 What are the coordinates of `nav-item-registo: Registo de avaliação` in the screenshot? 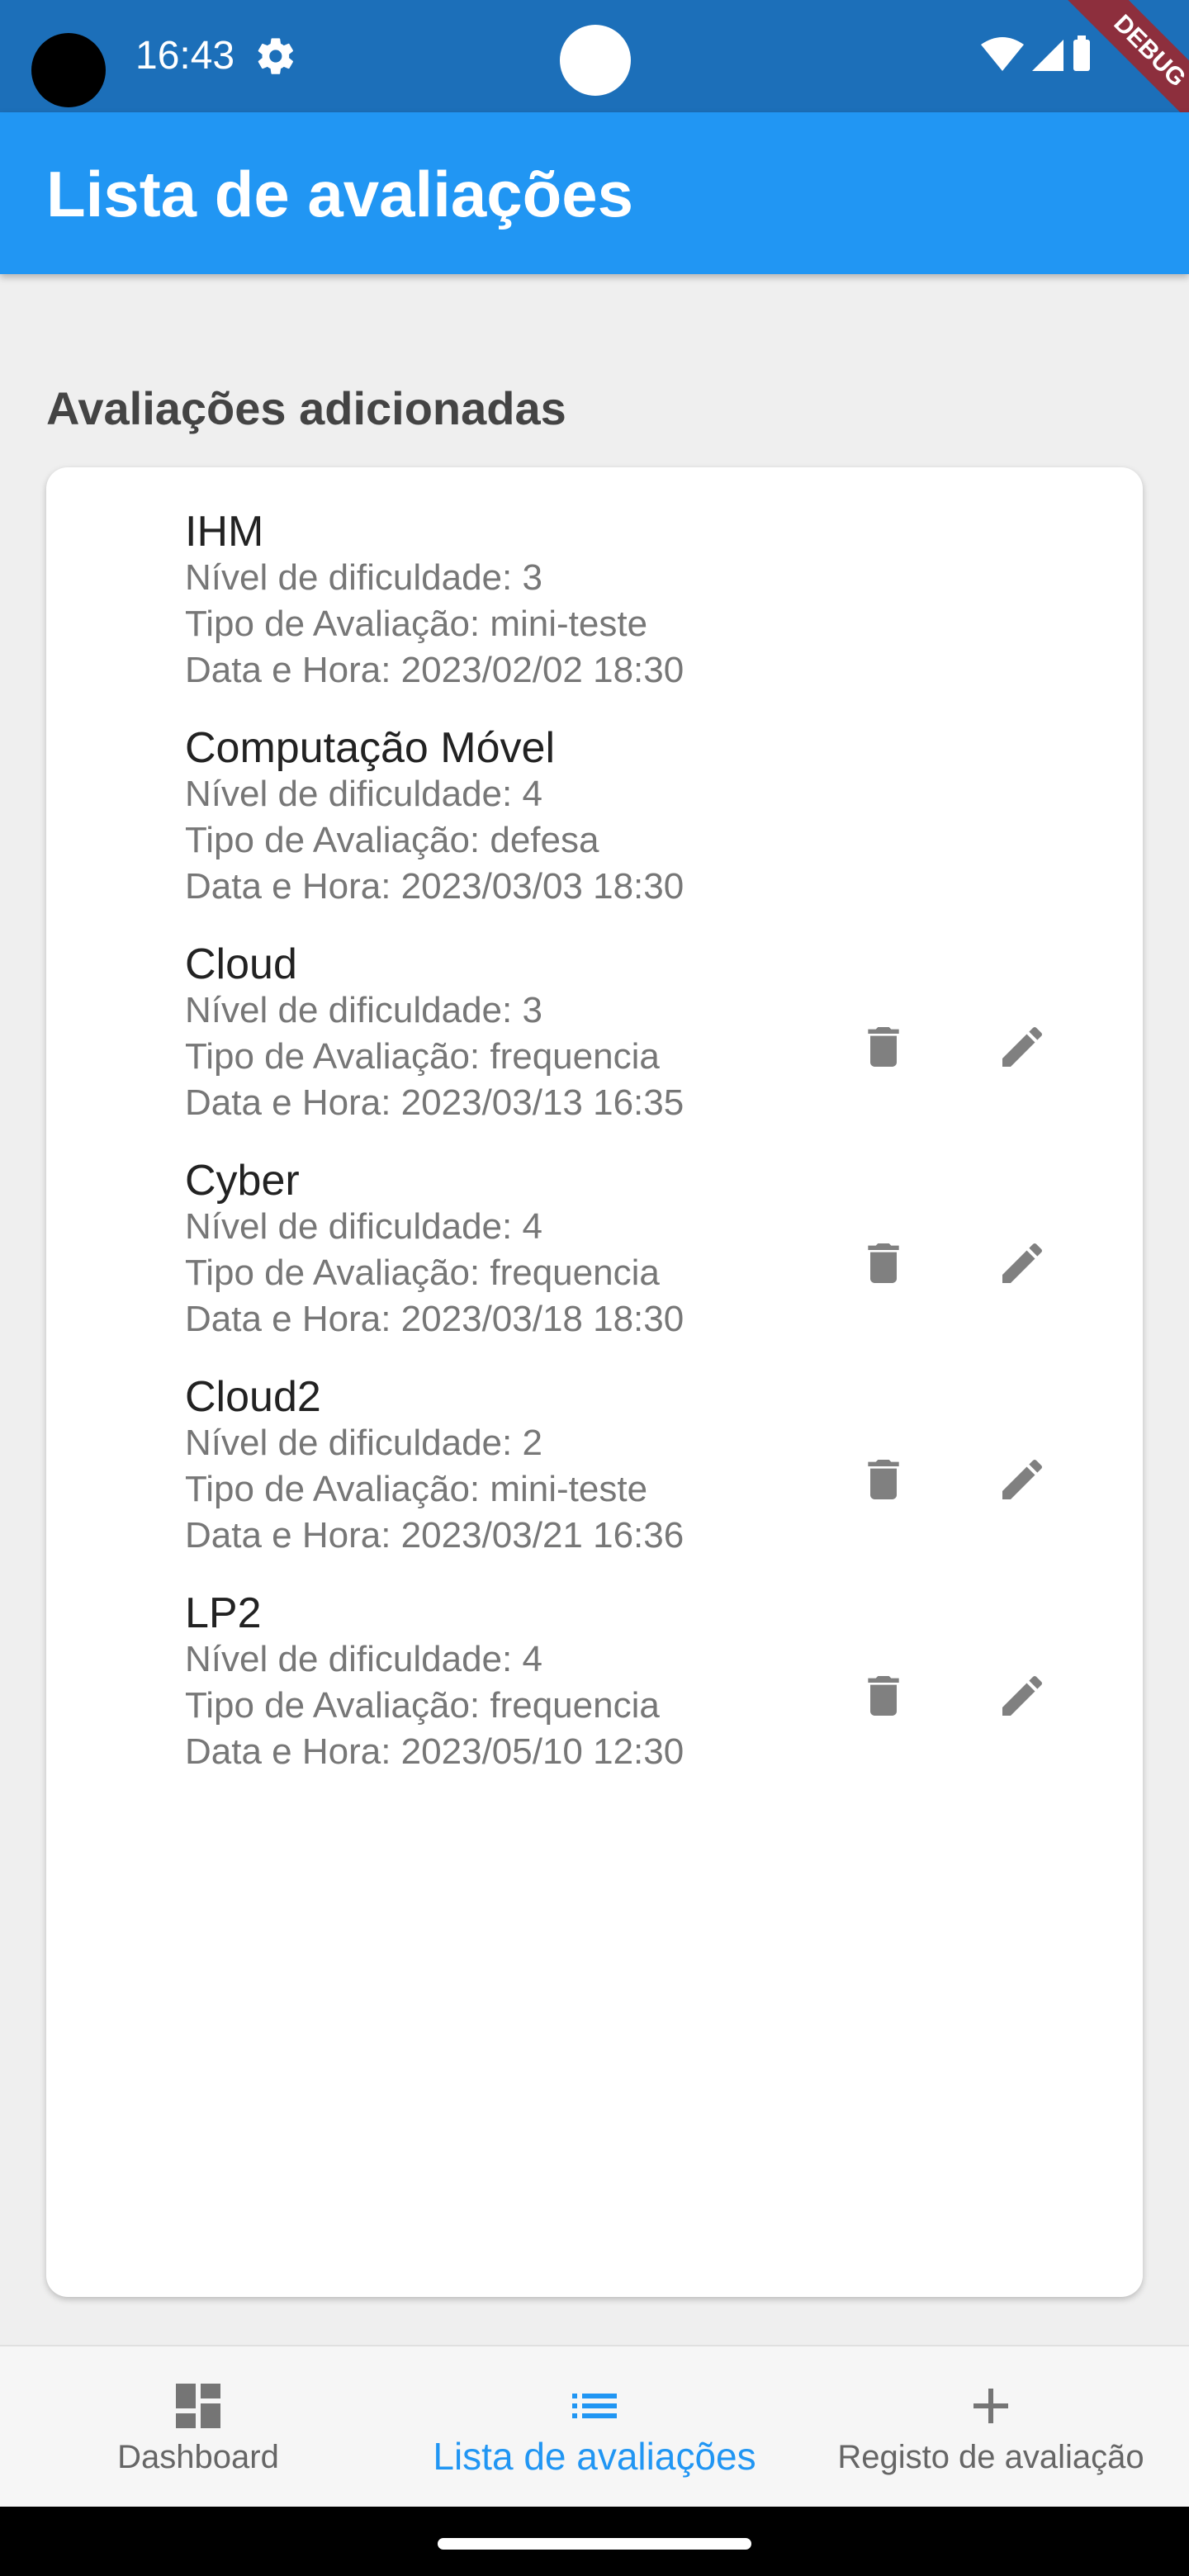 It's located at (991, 2427).